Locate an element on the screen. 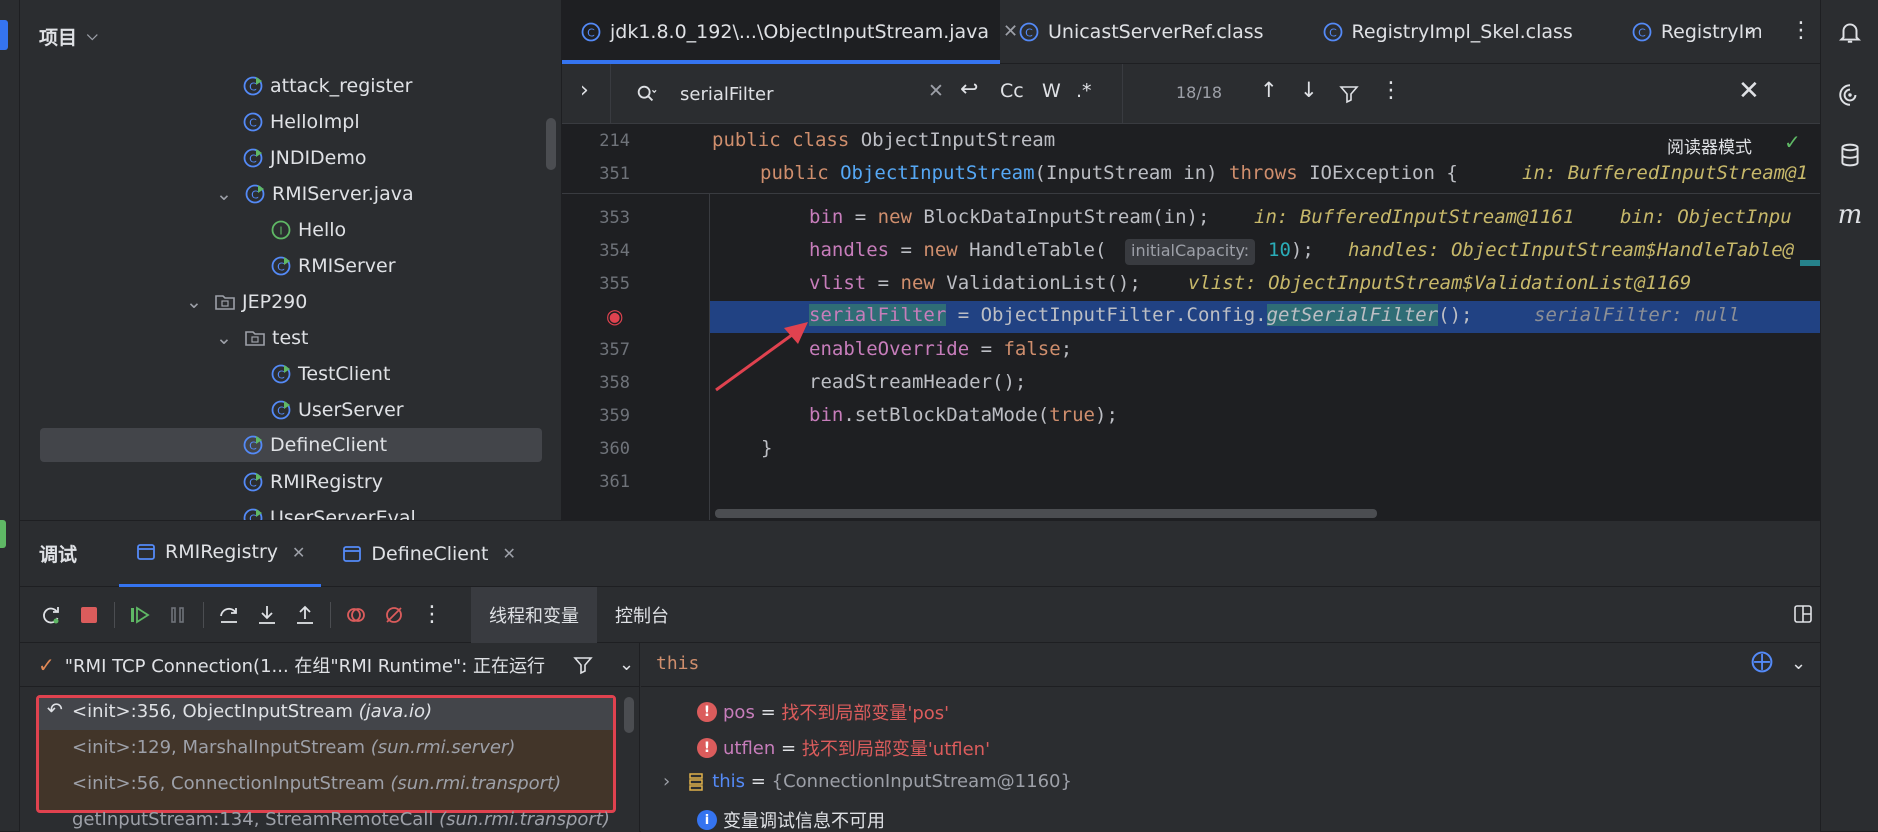 The image size is (1878, 832). database-icon is located at coordinates (1850, 155).